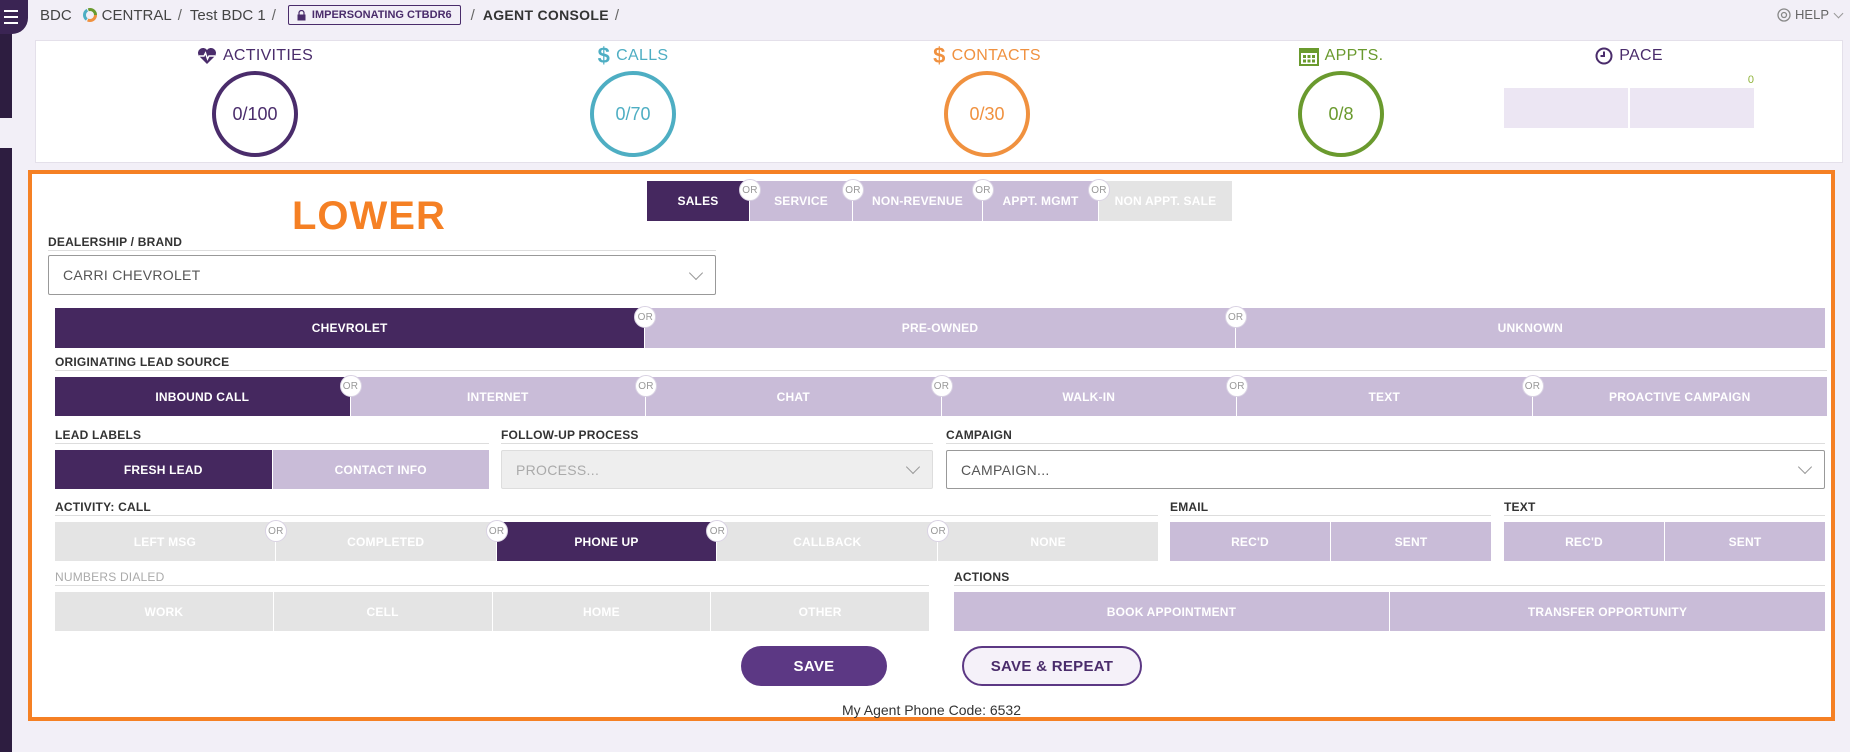  Describe the element at coordinates (822, 540) in the screenshot. I see `activity-callback: or CALLBACK` at that location.